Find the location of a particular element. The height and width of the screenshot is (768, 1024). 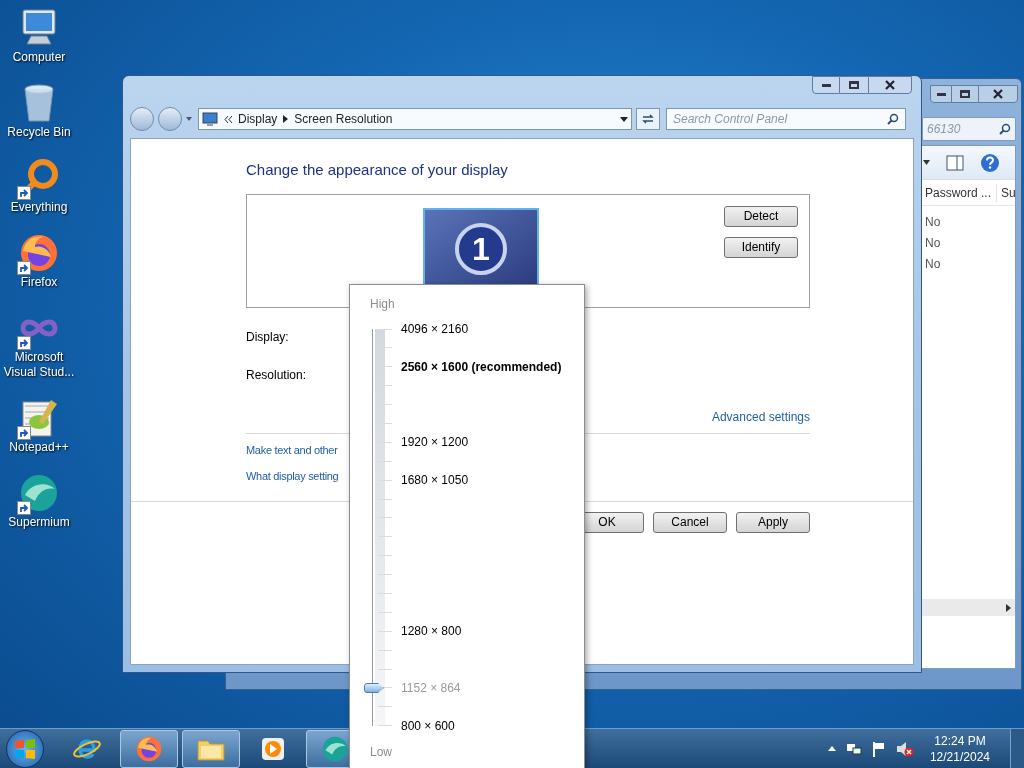

desktop-icon-label: Computer is located at coordinates (39, 57).